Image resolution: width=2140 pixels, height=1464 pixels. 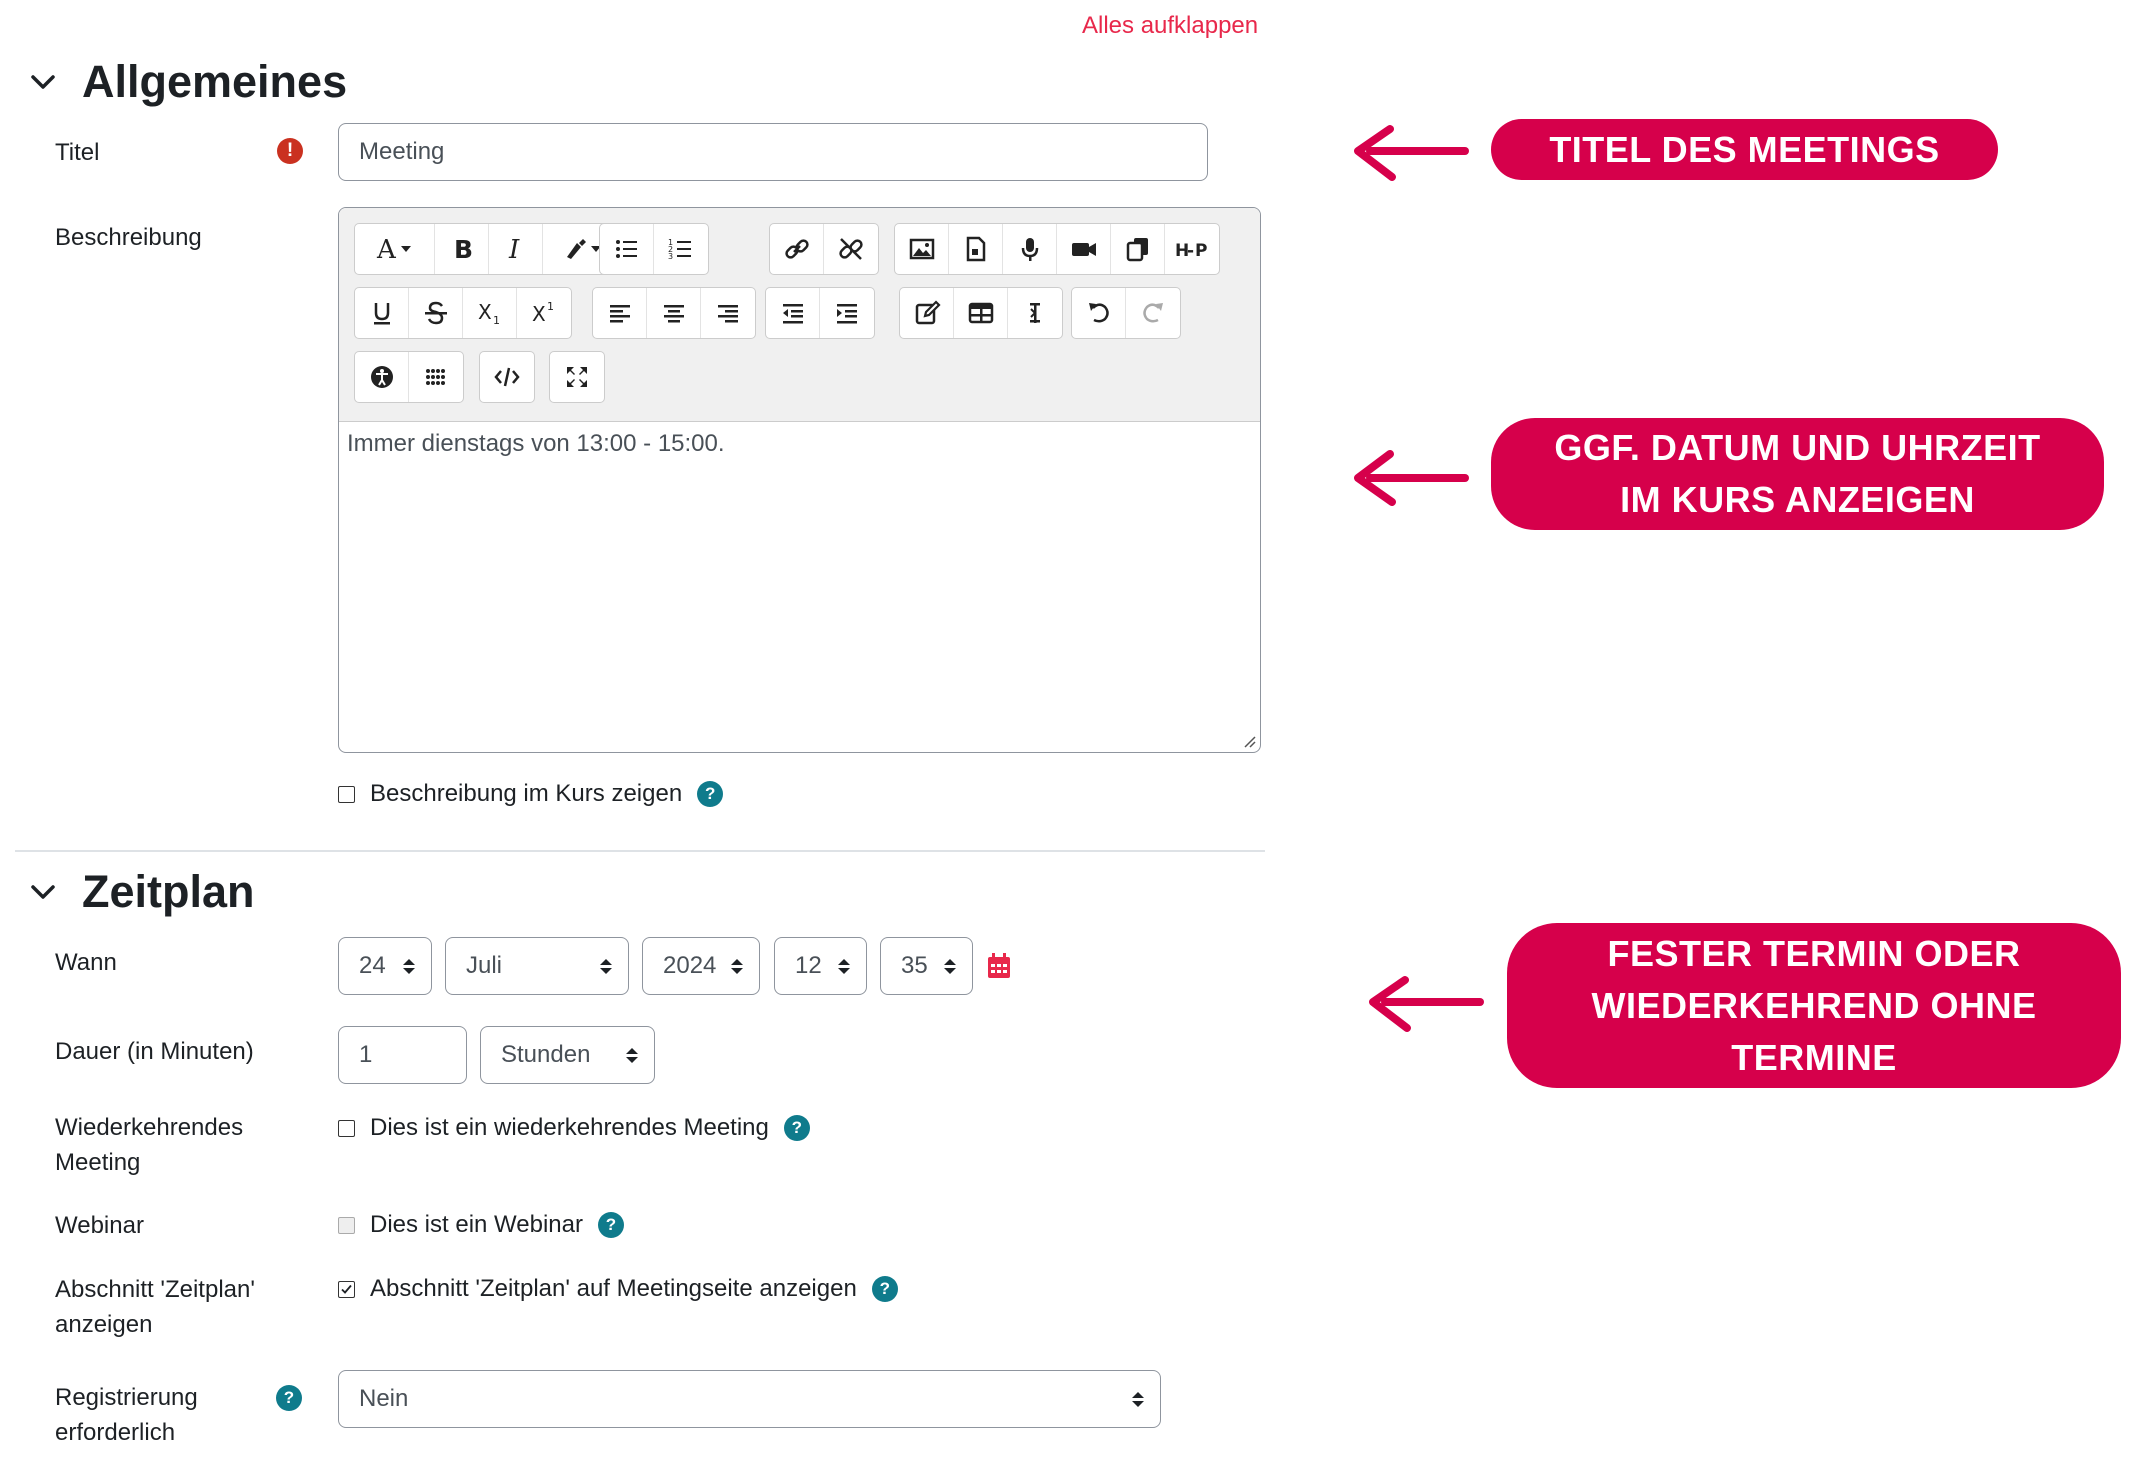 I want to click on hour-select: 12, so click(x=820, y=966).